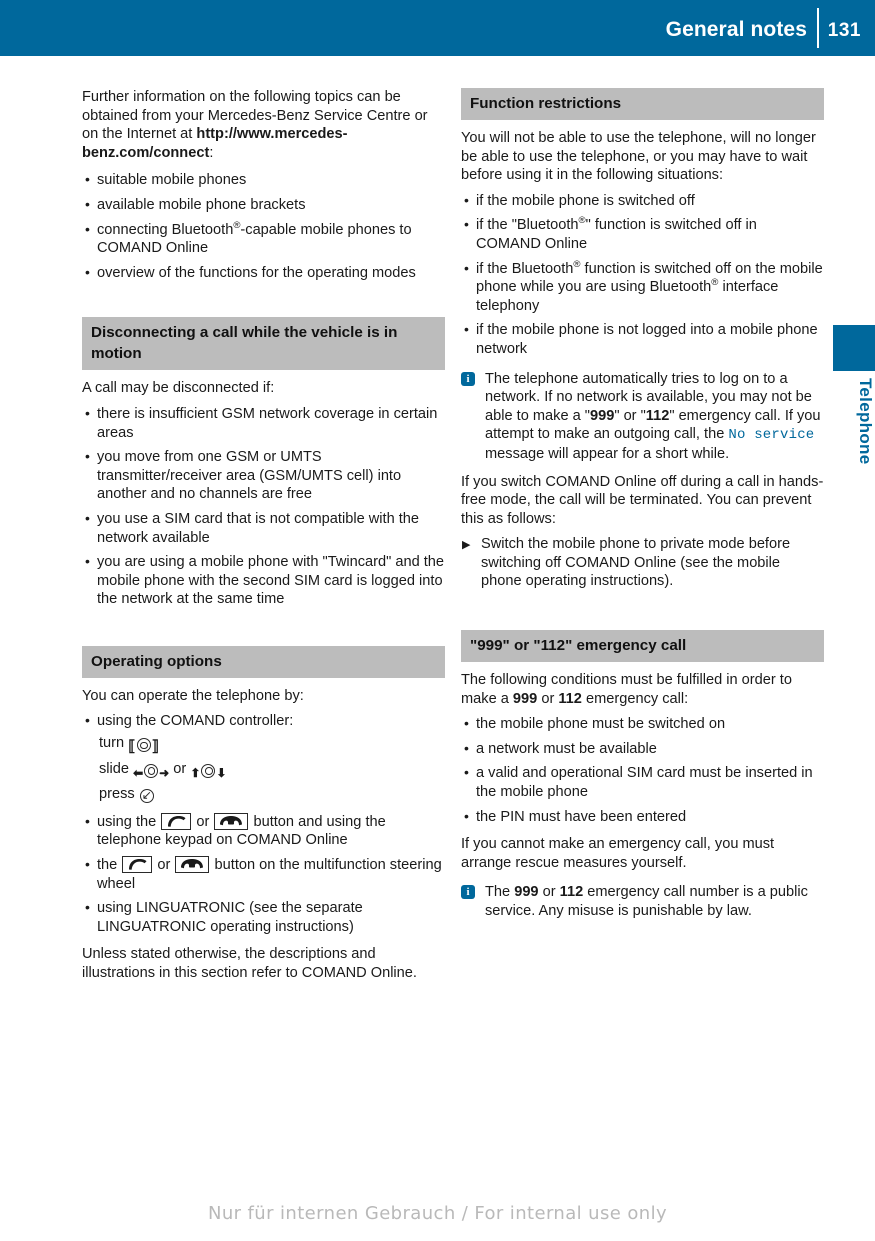  I want to click on list-item: if the mobile phone is switched off, so click(642, 201).